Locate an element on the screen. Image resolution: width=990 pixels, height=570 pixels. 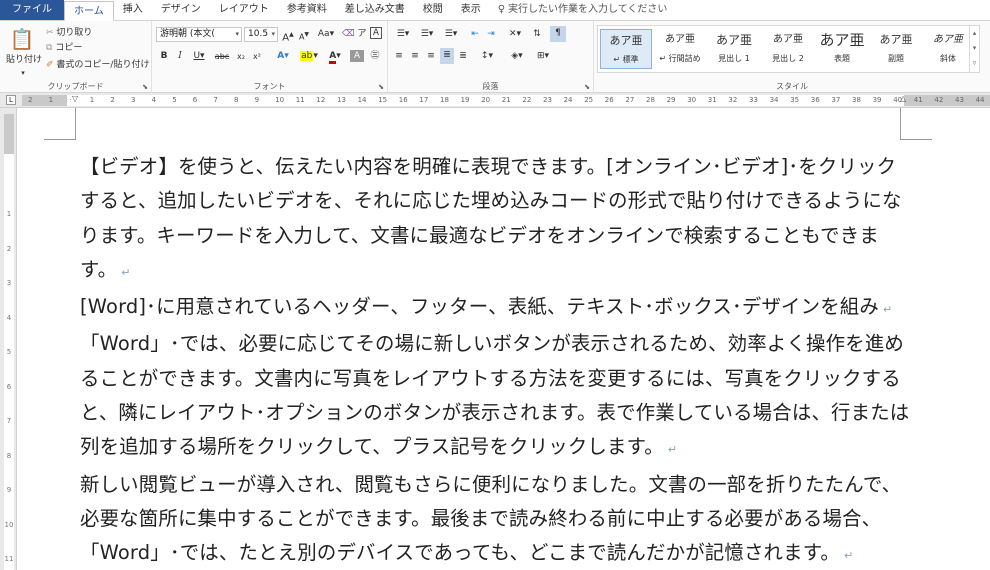
align-right-icon: ≡ is located at coordinates (431, 56).